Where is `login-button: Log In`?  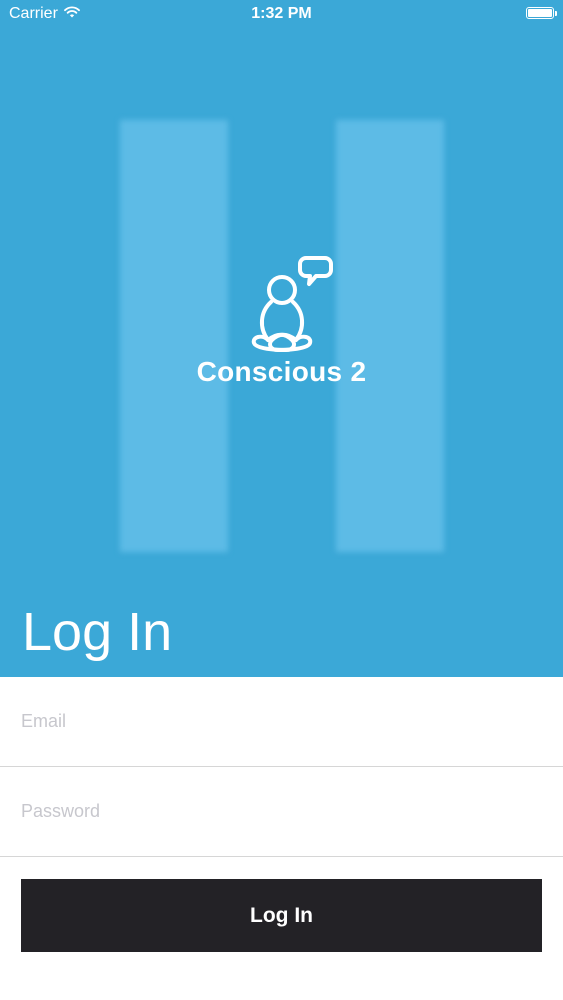
login-button: Log In is located at coordinates (281, 915).